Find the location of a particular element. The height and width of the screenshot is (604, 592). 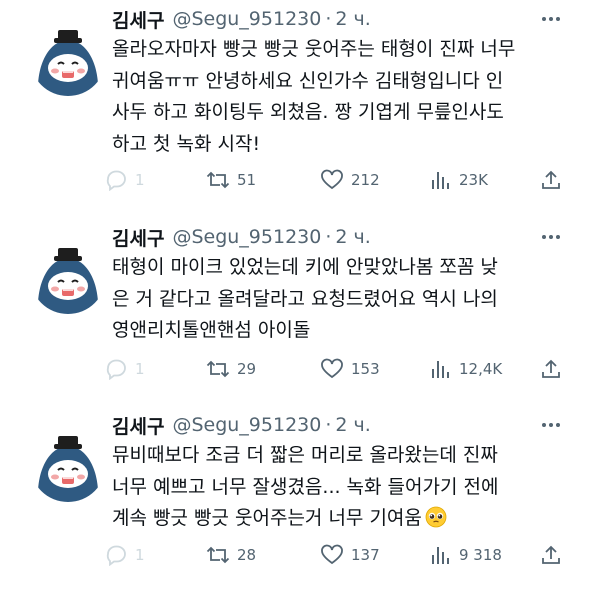

views-button: 12,4K is located at coordinates (466, 369).